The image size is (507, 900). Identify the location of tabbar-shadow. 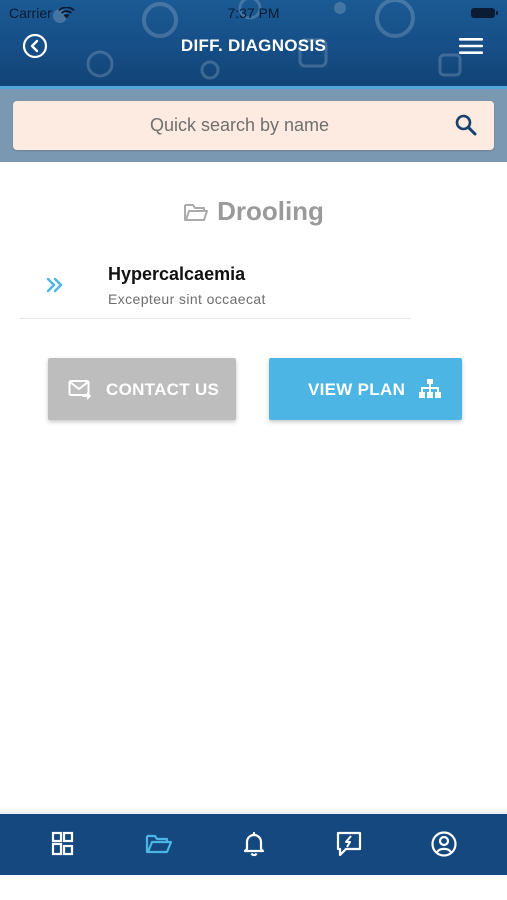
(253, 810).